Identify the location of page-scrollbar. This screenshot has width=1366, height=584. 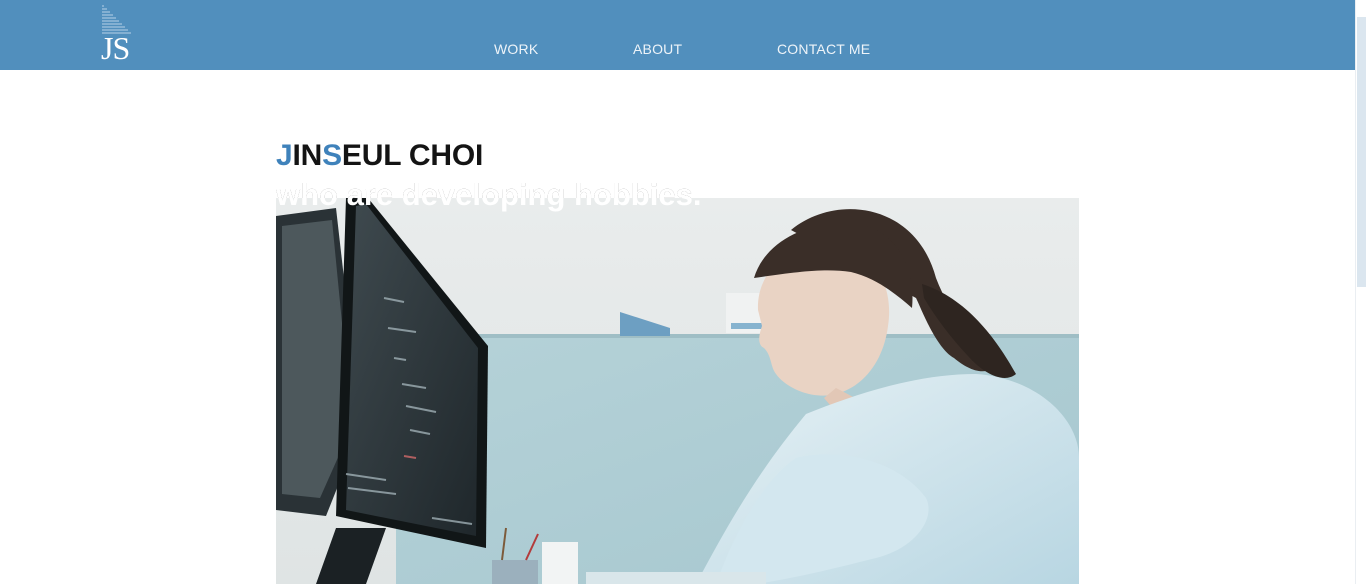
(1360, 292).